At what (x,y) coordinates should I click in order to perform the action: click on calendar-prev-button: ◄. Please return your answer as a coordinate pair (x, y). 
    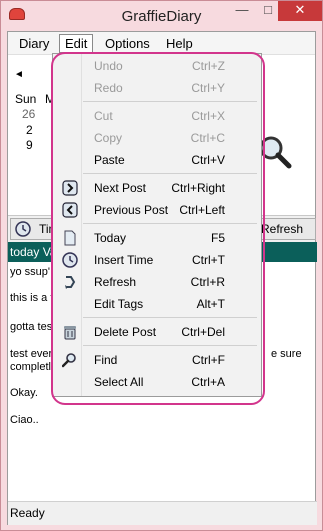
    Looking at the image, I should click on (19, 74).